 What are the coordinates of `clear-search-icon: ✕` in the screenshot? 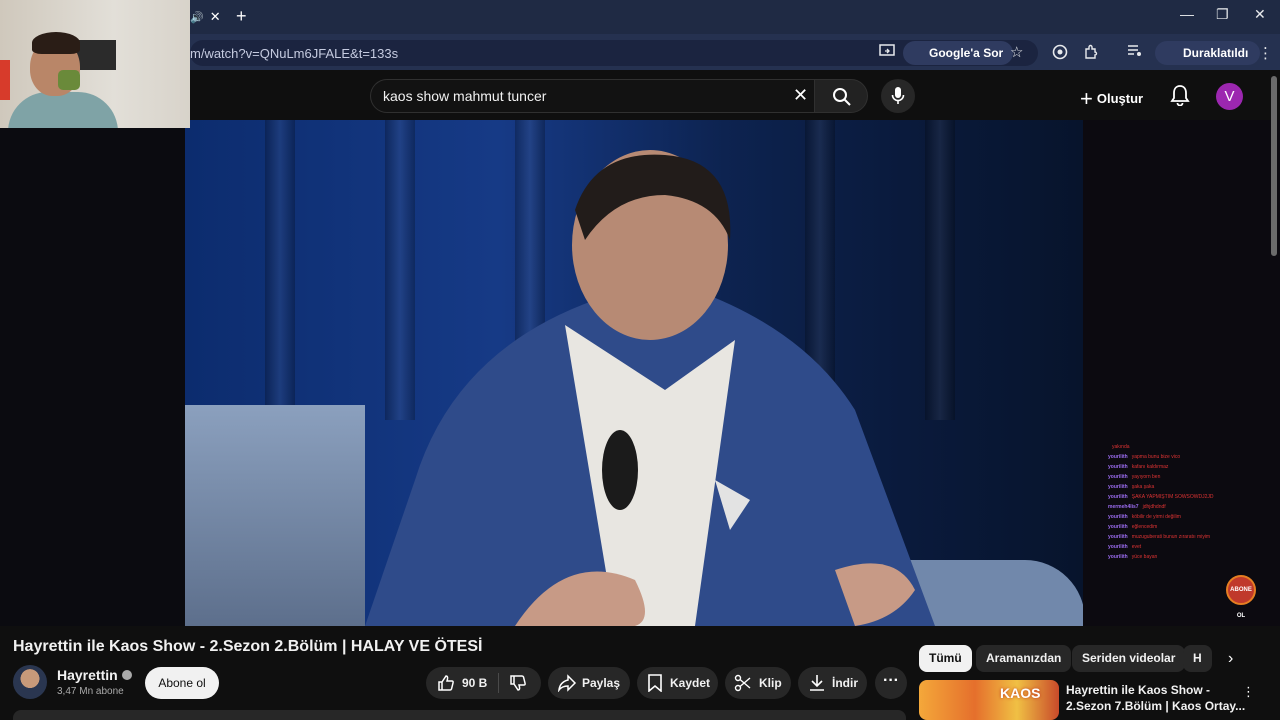 It's located at (800, 95).